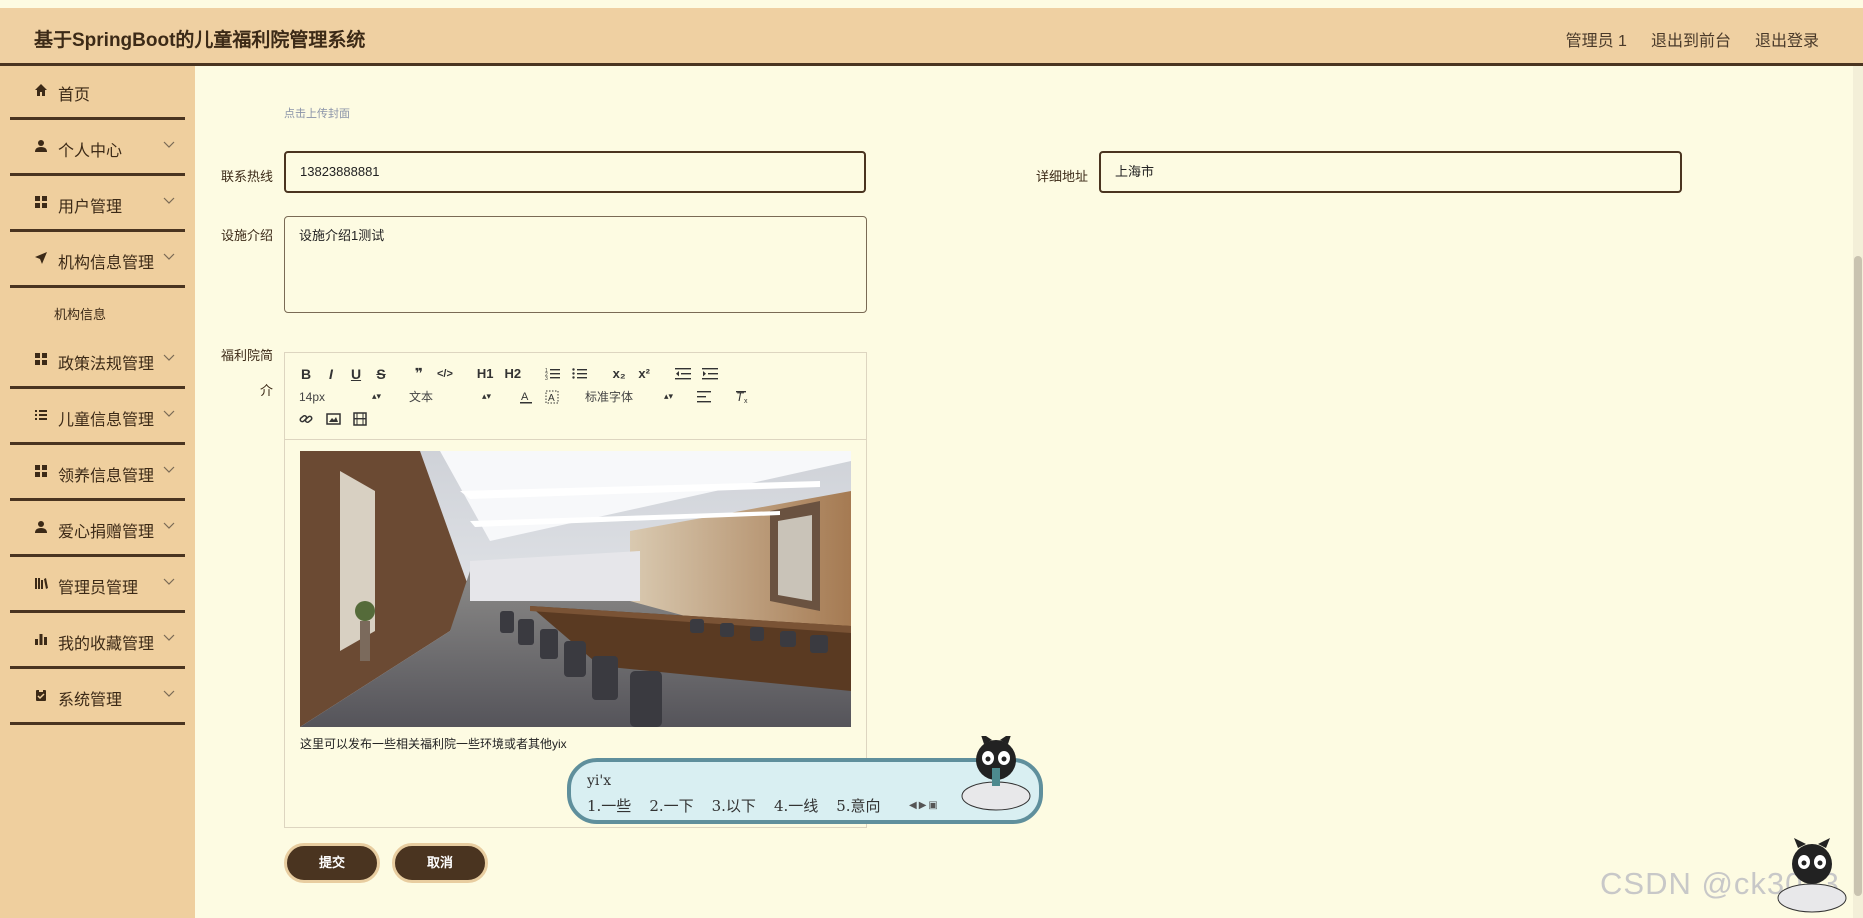 This screenshot has height=918, width=1863. I want to click on ime-next-icon: ▶, so click(923, 805).